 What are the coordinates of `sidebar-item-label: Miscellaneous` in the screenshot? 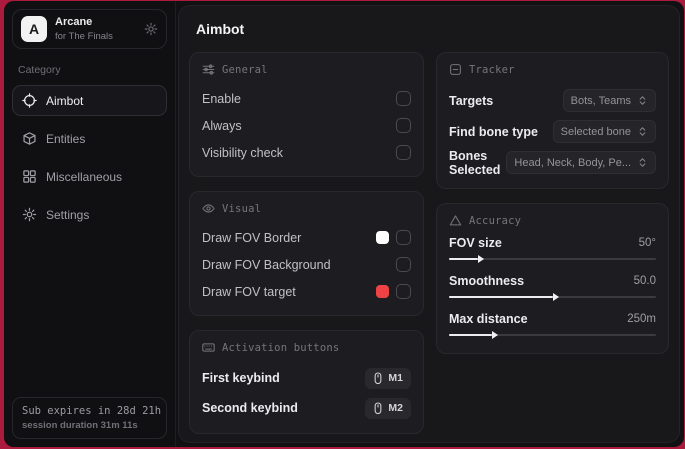 It's located at (84, 176).